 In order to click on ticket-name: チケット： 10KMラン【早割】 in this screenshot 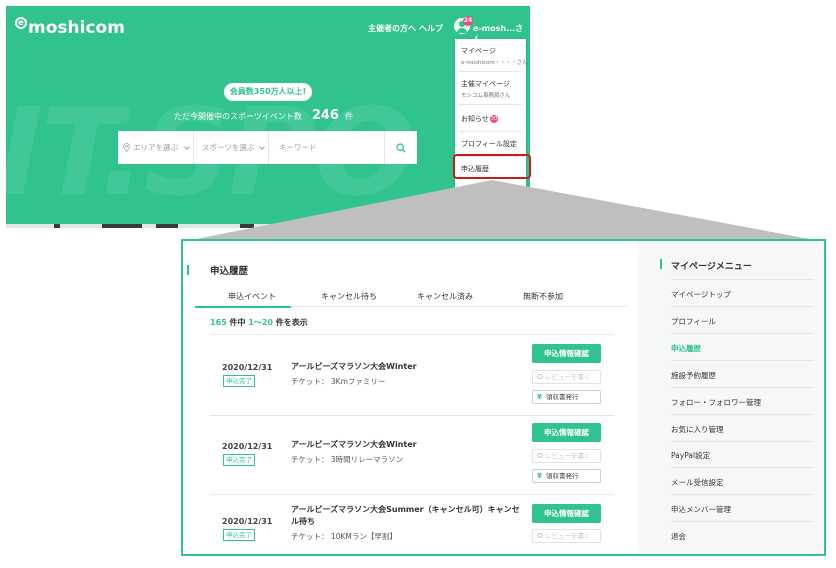, I will do `click(344, 536)`.